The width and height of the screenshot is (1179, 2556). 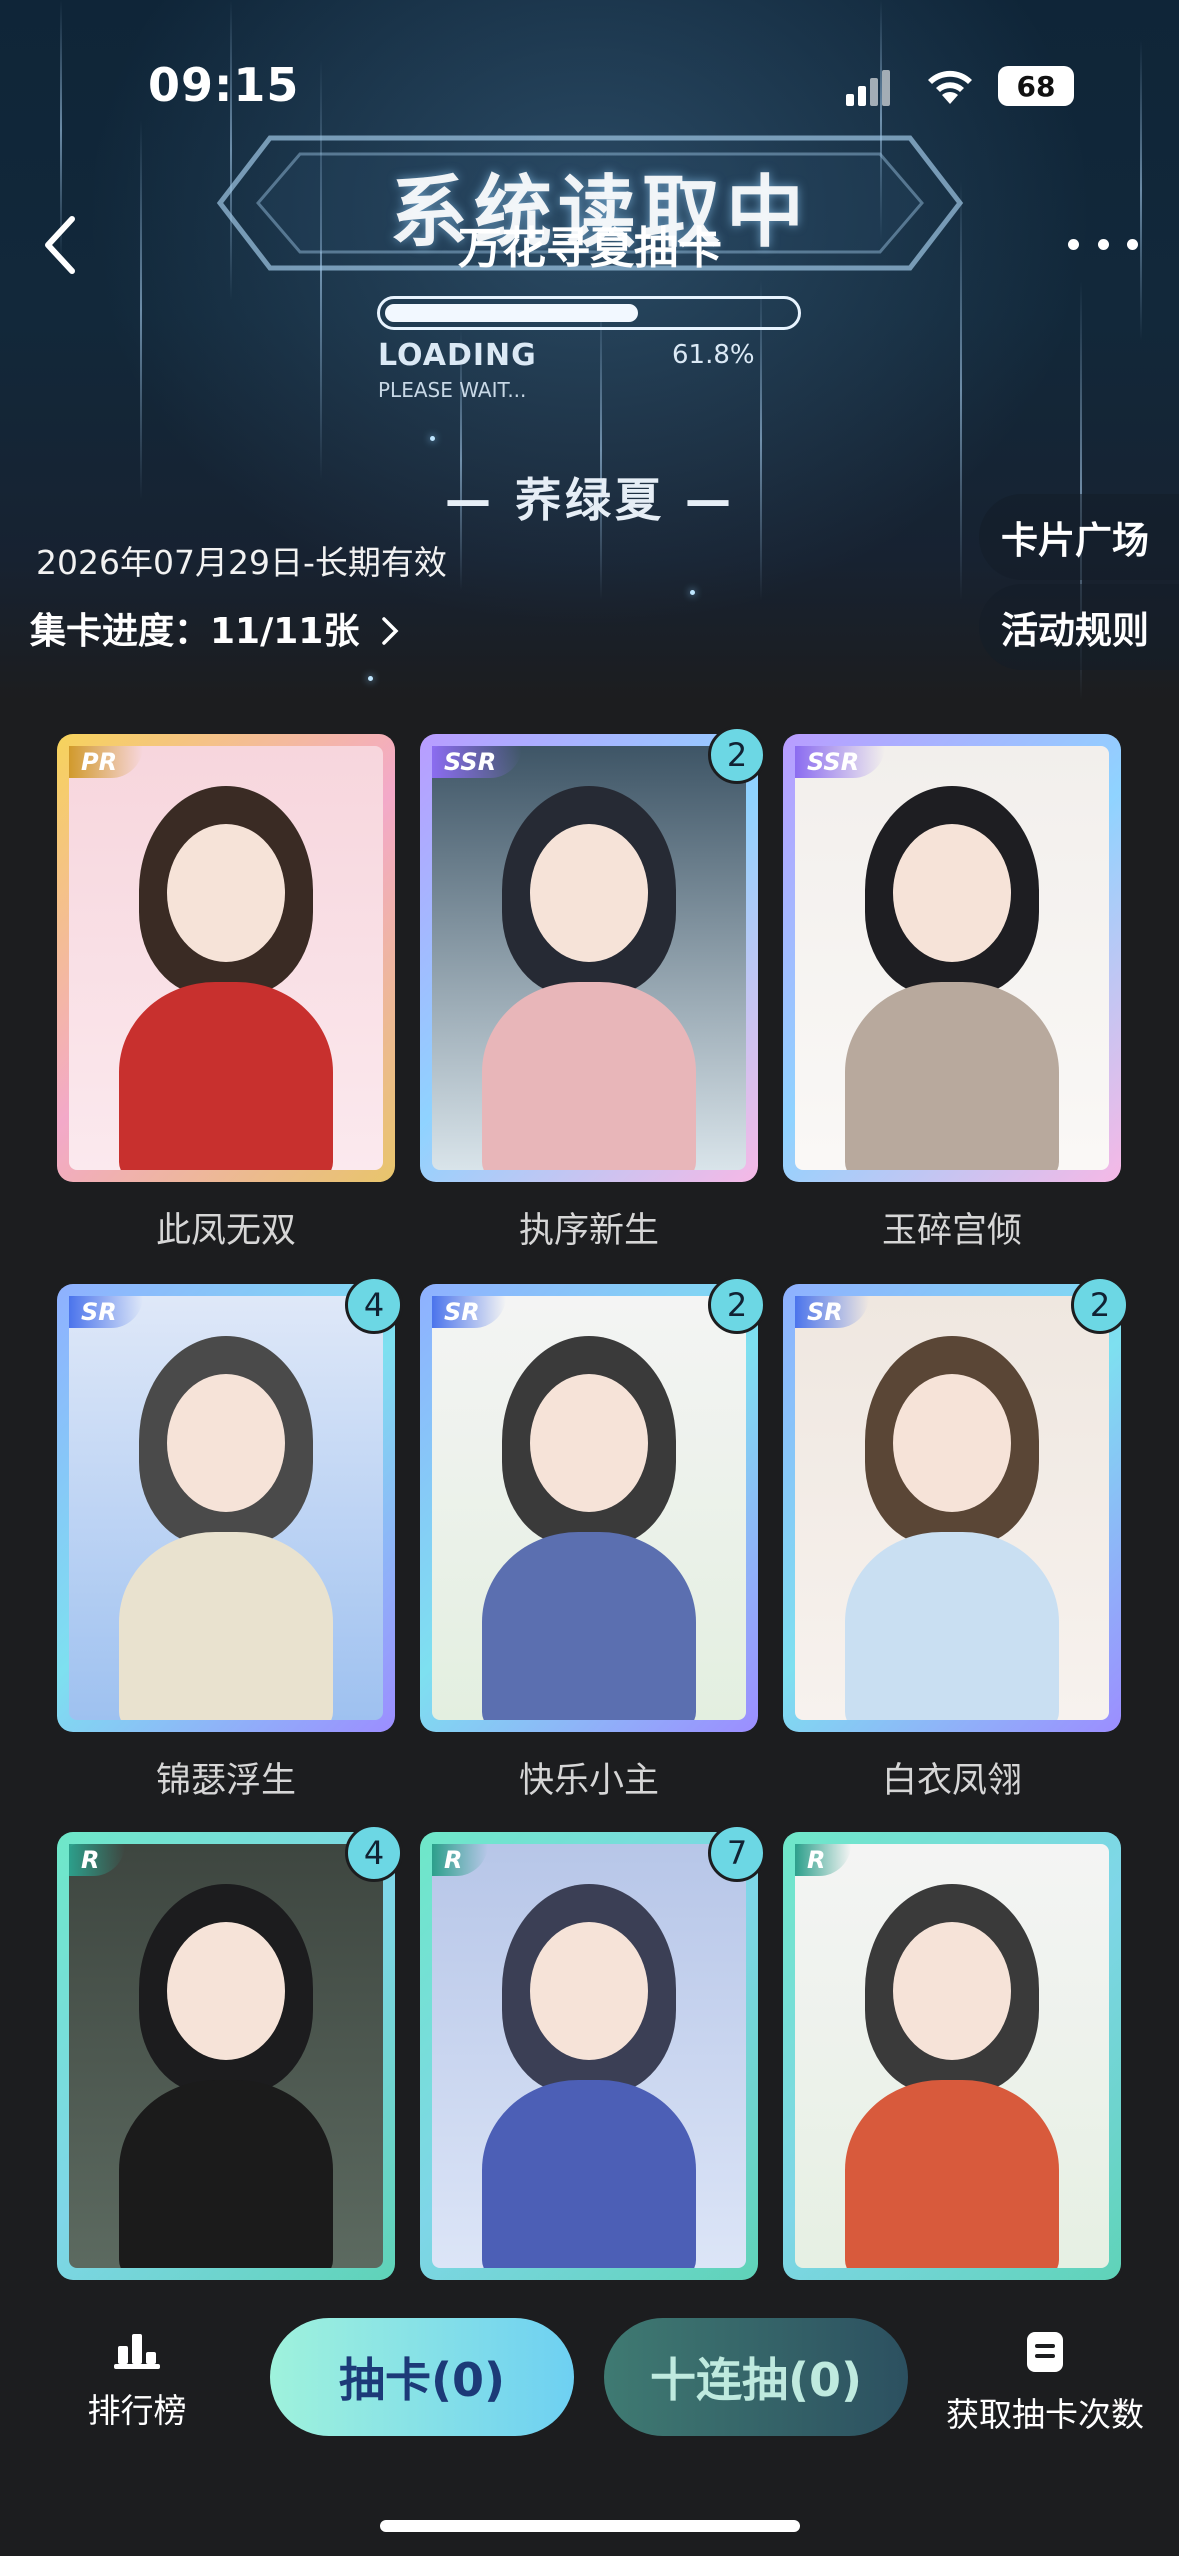 What do you see at coordinates (422, 2377) in the screenshot?
I see `draw-button: 抽卡(0)` at bounding box center [422, 2377].